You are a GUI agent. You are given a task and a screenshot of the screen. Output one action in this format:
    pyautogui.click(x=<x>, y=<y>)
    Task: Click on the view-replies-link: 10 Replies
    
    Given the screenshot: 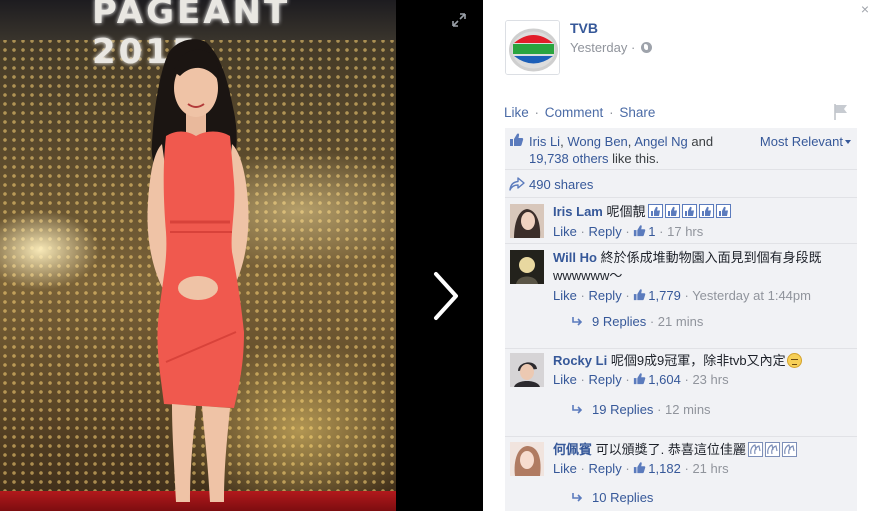 What is the action you would take?
    pyautogui.click(x=612, y=497)
    